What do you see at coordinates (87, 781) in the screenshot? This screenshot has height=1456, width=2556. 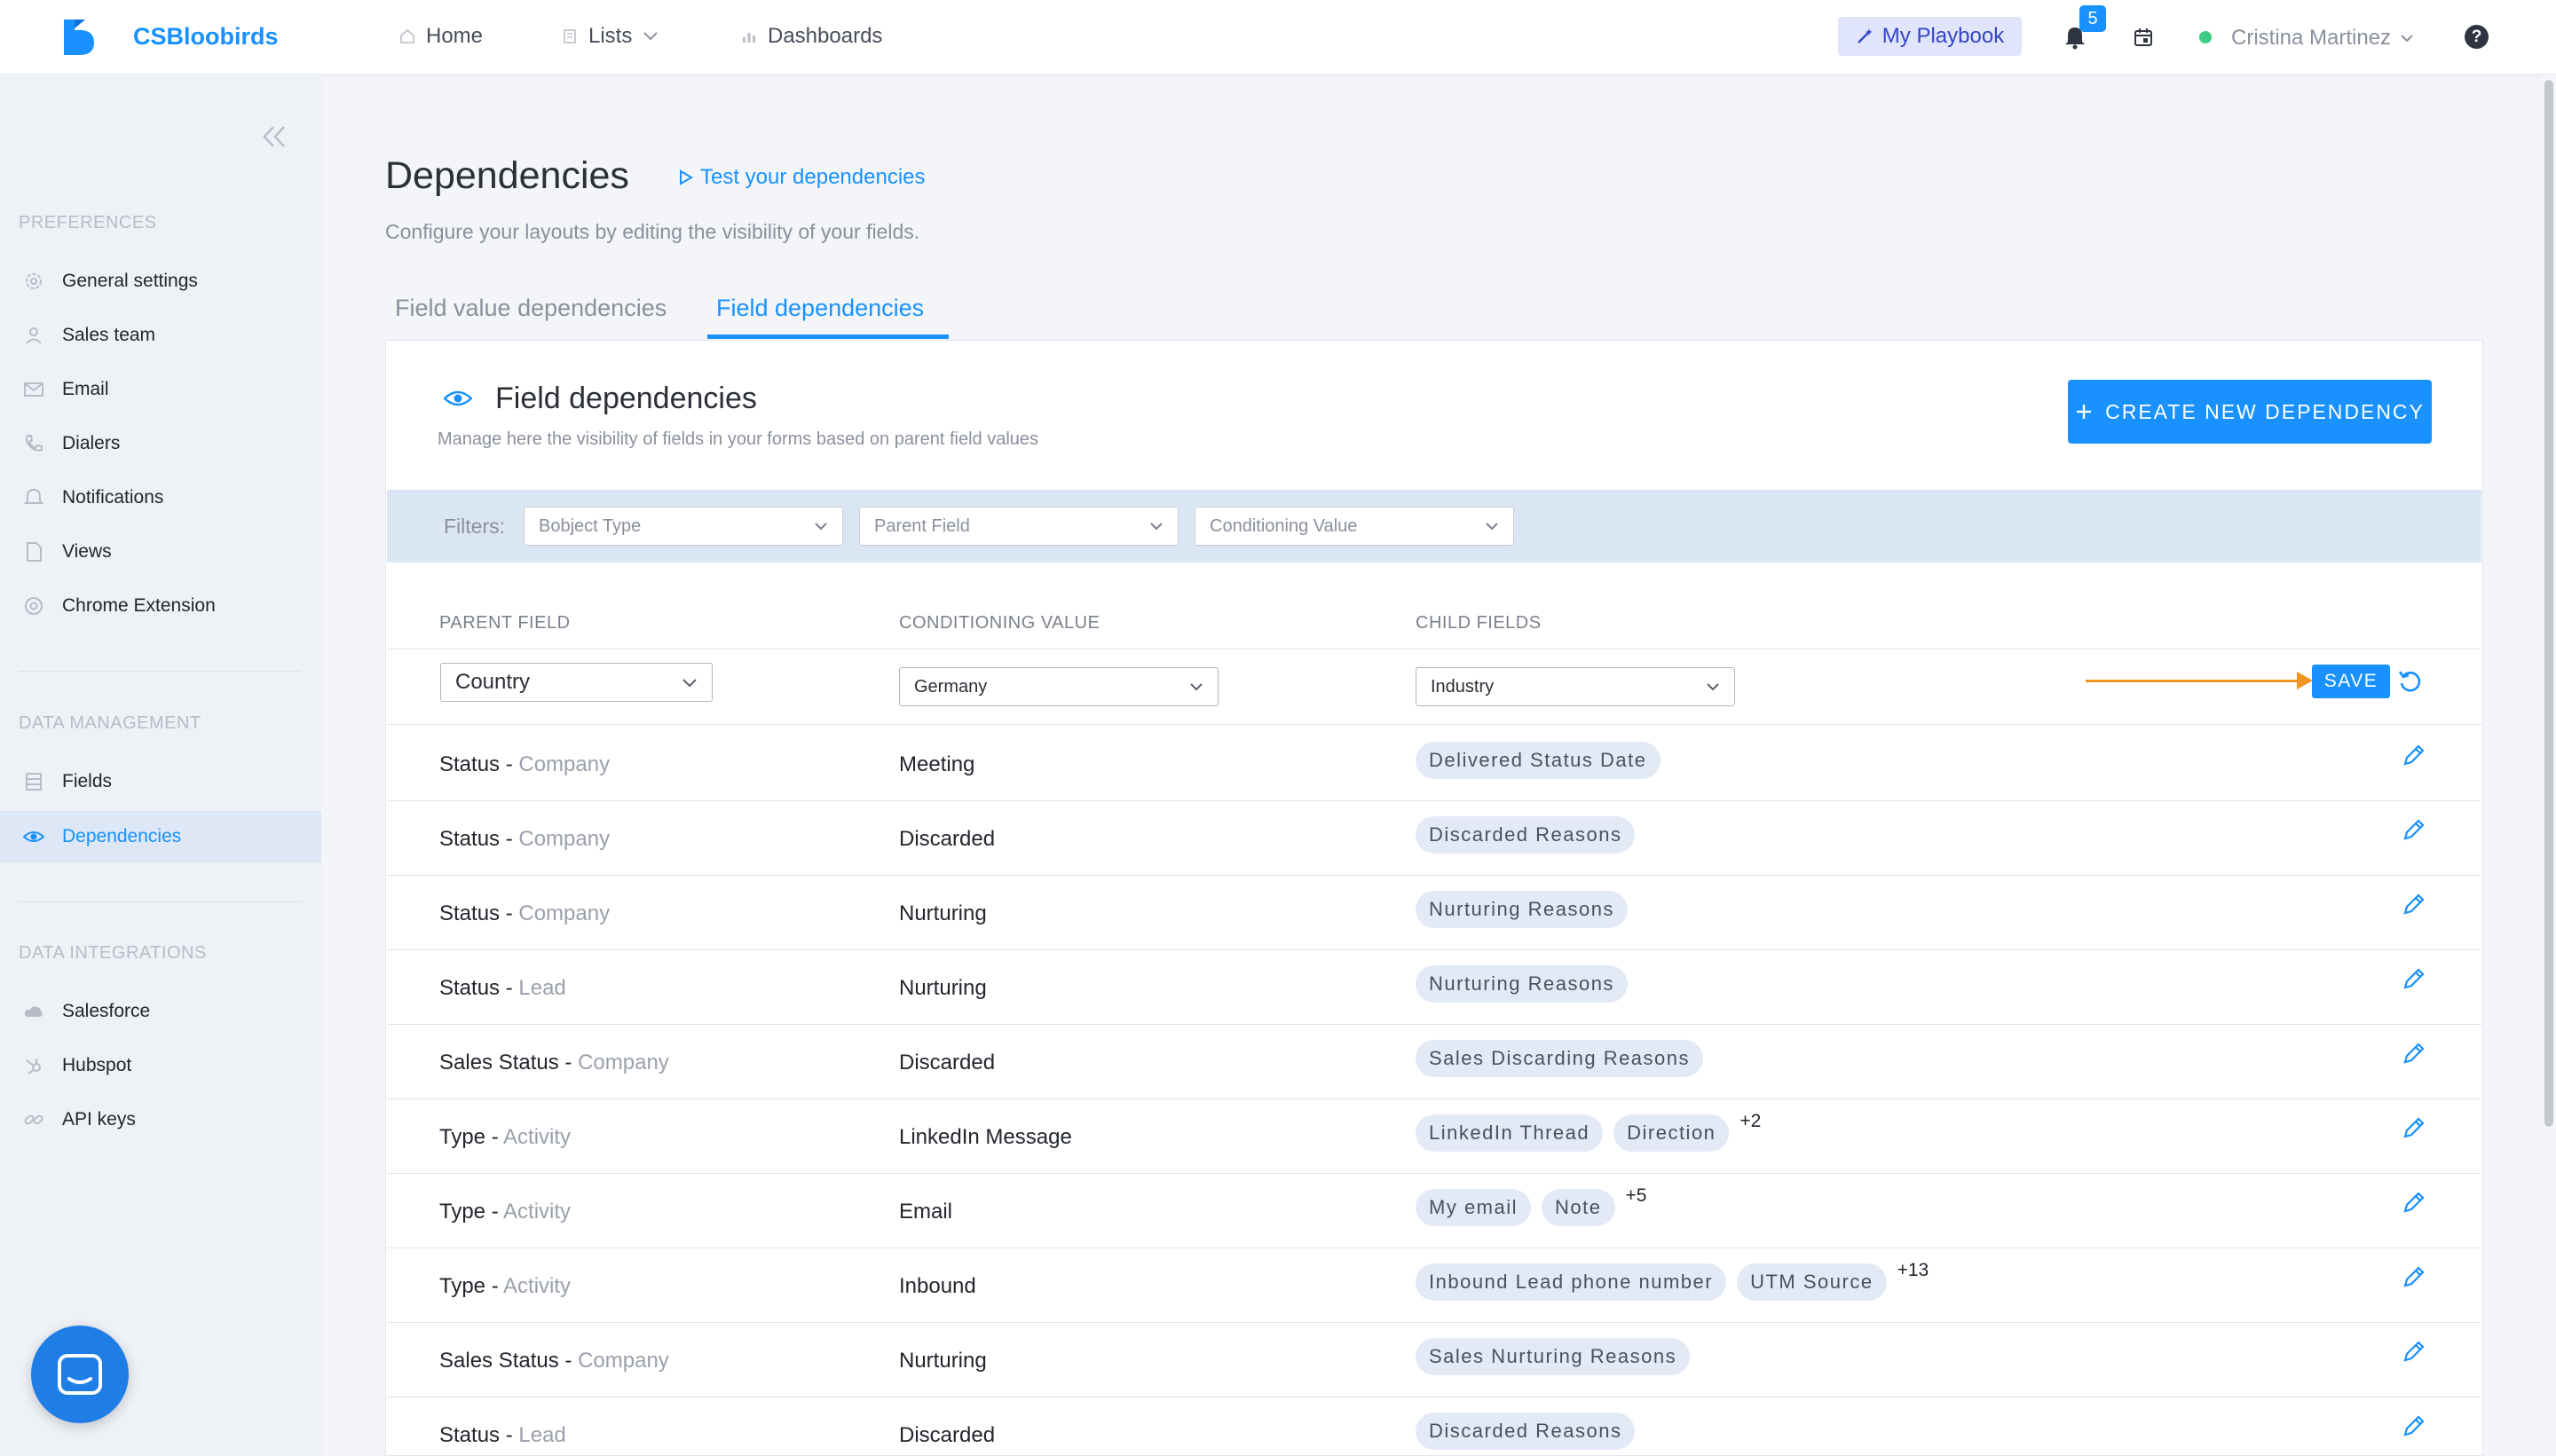 I see `sidebar-item-label: Fields` at bounding box center [87, 781].